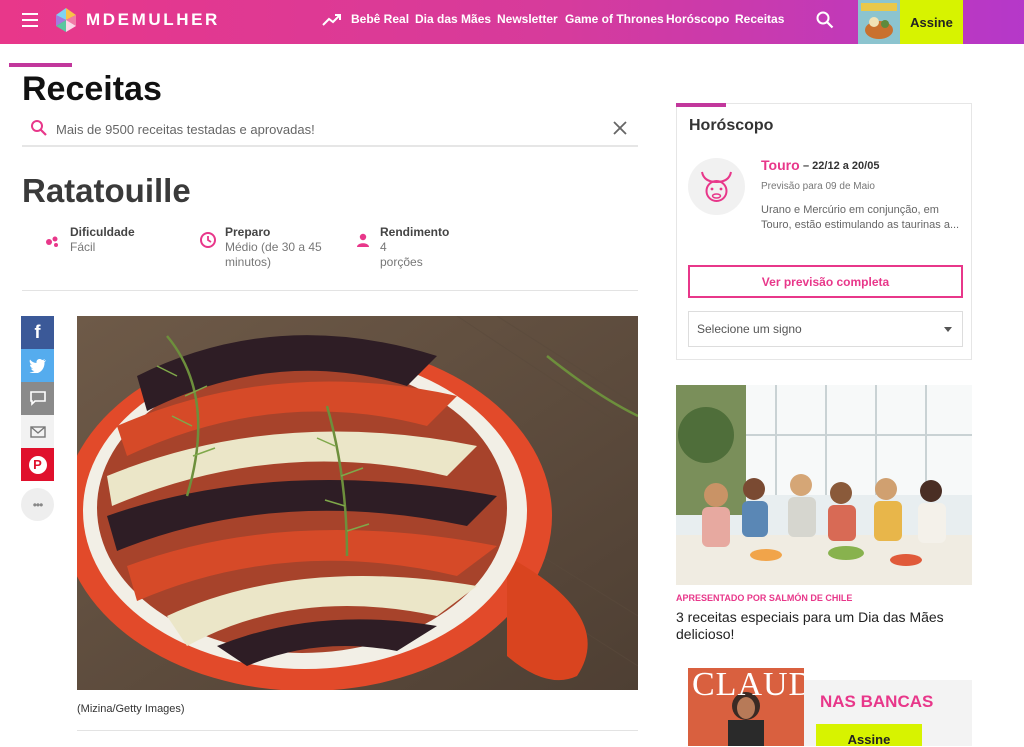 The height and width of the screenshot is (747, 1024). Describe the element at coordinates (818, 186) in the screenshot. I see `forecast-date: Previsão para 09 de Maio` at that location.